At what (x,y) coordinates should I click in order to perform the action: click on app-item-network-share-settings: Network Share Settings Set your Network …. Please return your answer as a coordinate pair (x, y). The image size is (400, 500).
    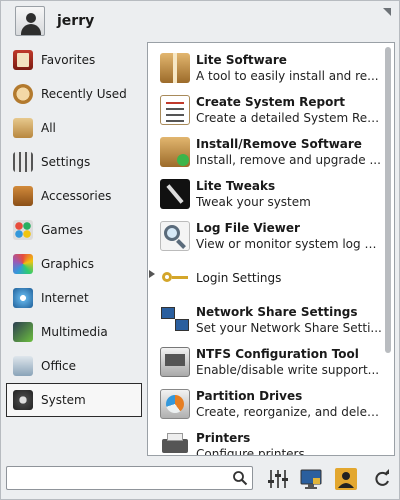
    Looking at the image, I should click on (271, 320).